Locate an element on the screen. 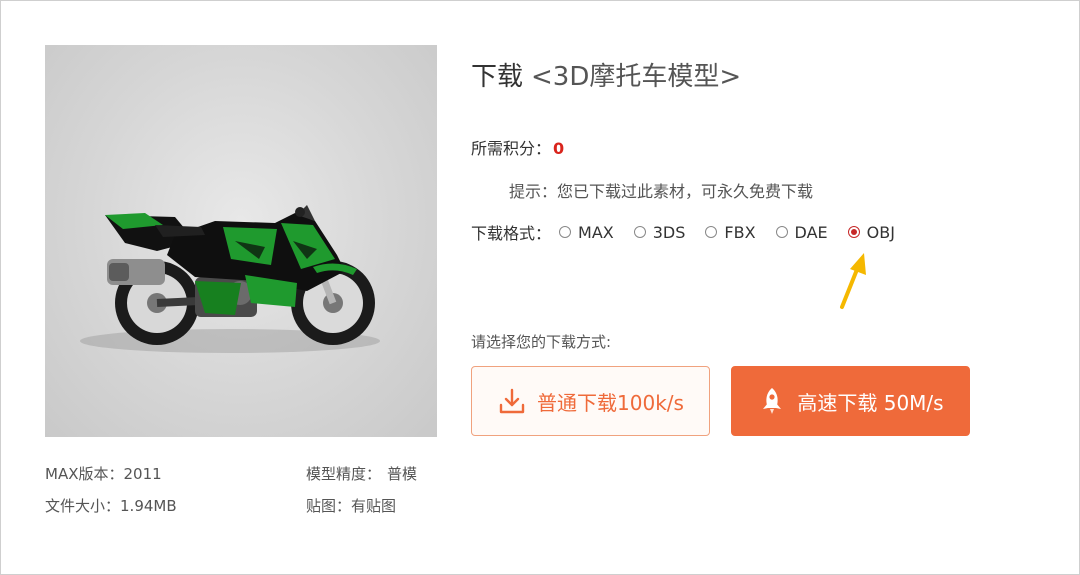  max-version-info: MAX版本：2011 is located at coordinates (103, 473).